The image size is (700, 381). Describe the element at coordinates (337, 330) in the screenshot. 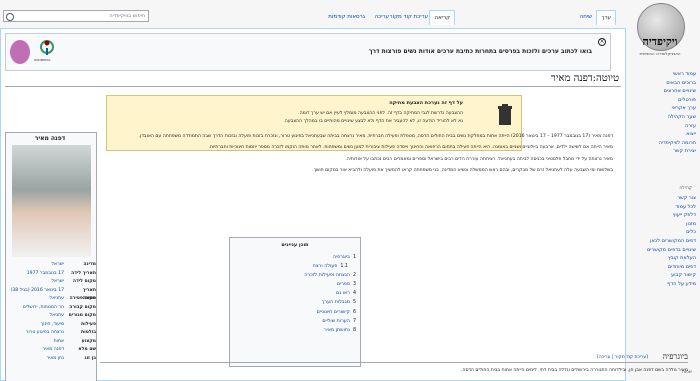

I see `toc-label: נחושתן מאיר` at that location.